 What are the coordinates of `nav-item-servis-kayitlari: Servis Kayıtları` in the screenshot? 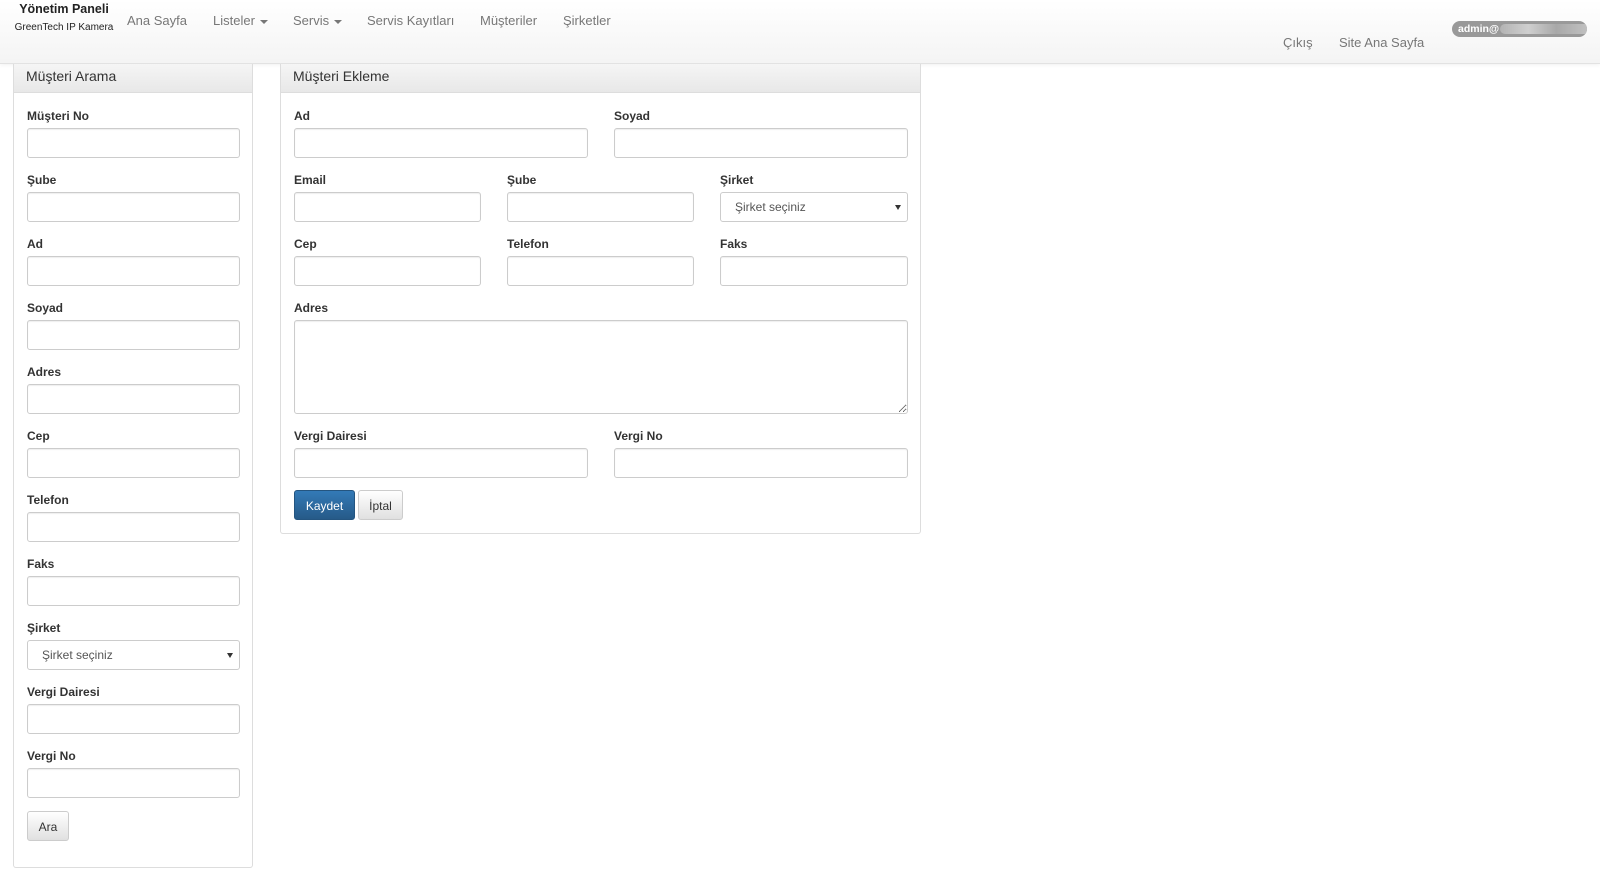 It's located at (410, 21).